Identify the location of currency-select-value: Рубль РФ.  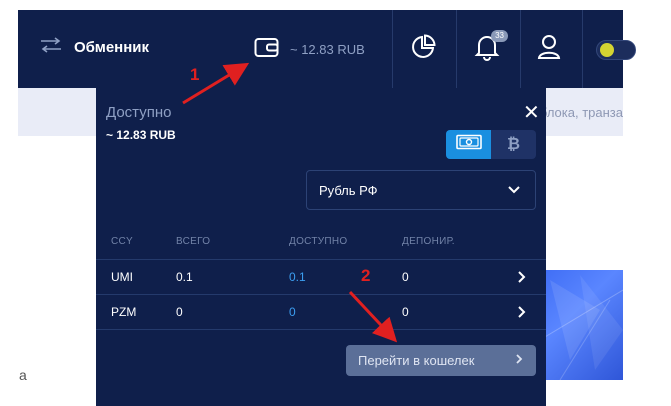
(348, 190).